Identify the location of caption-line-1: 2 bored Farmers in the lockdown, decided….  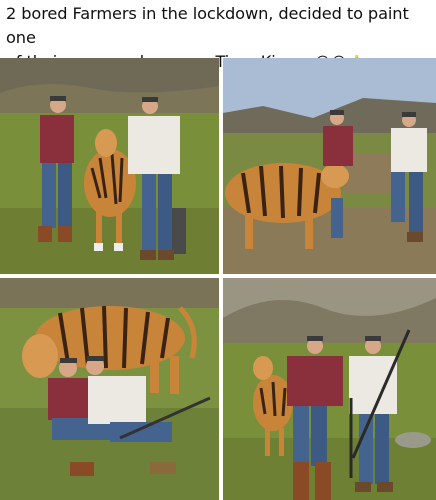
(207, 25).